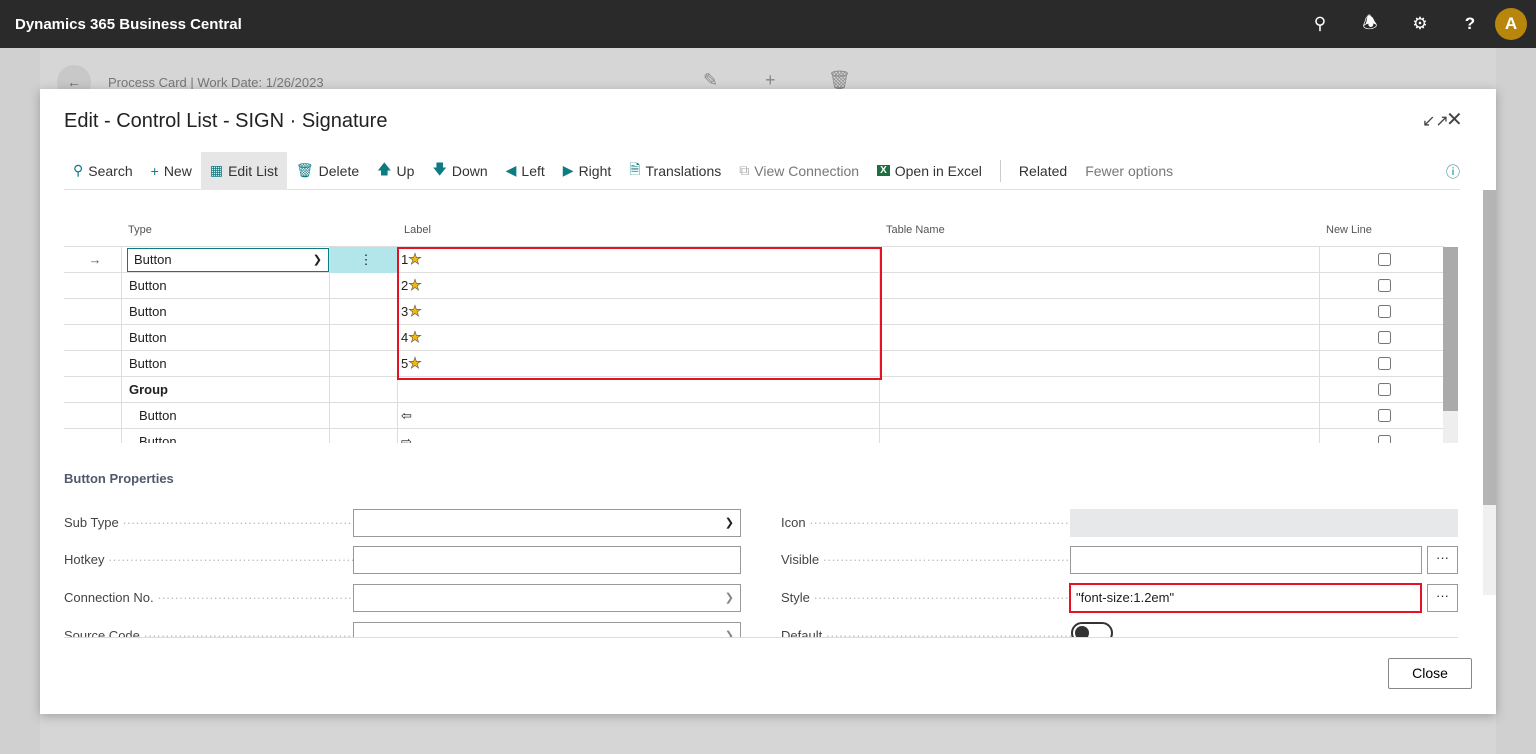 The image size is (1536, 754). Describe the element at coordinates (839, 80) in the screenshot. I see `delete-icon: 🗑` at that location.